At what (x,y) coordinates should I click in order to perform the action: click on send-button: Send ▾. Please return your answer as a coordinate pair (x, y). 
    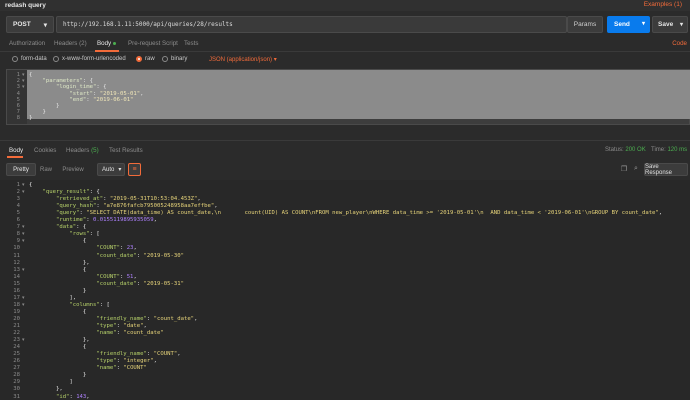
    Looking at the image, I should click on (628, 24).